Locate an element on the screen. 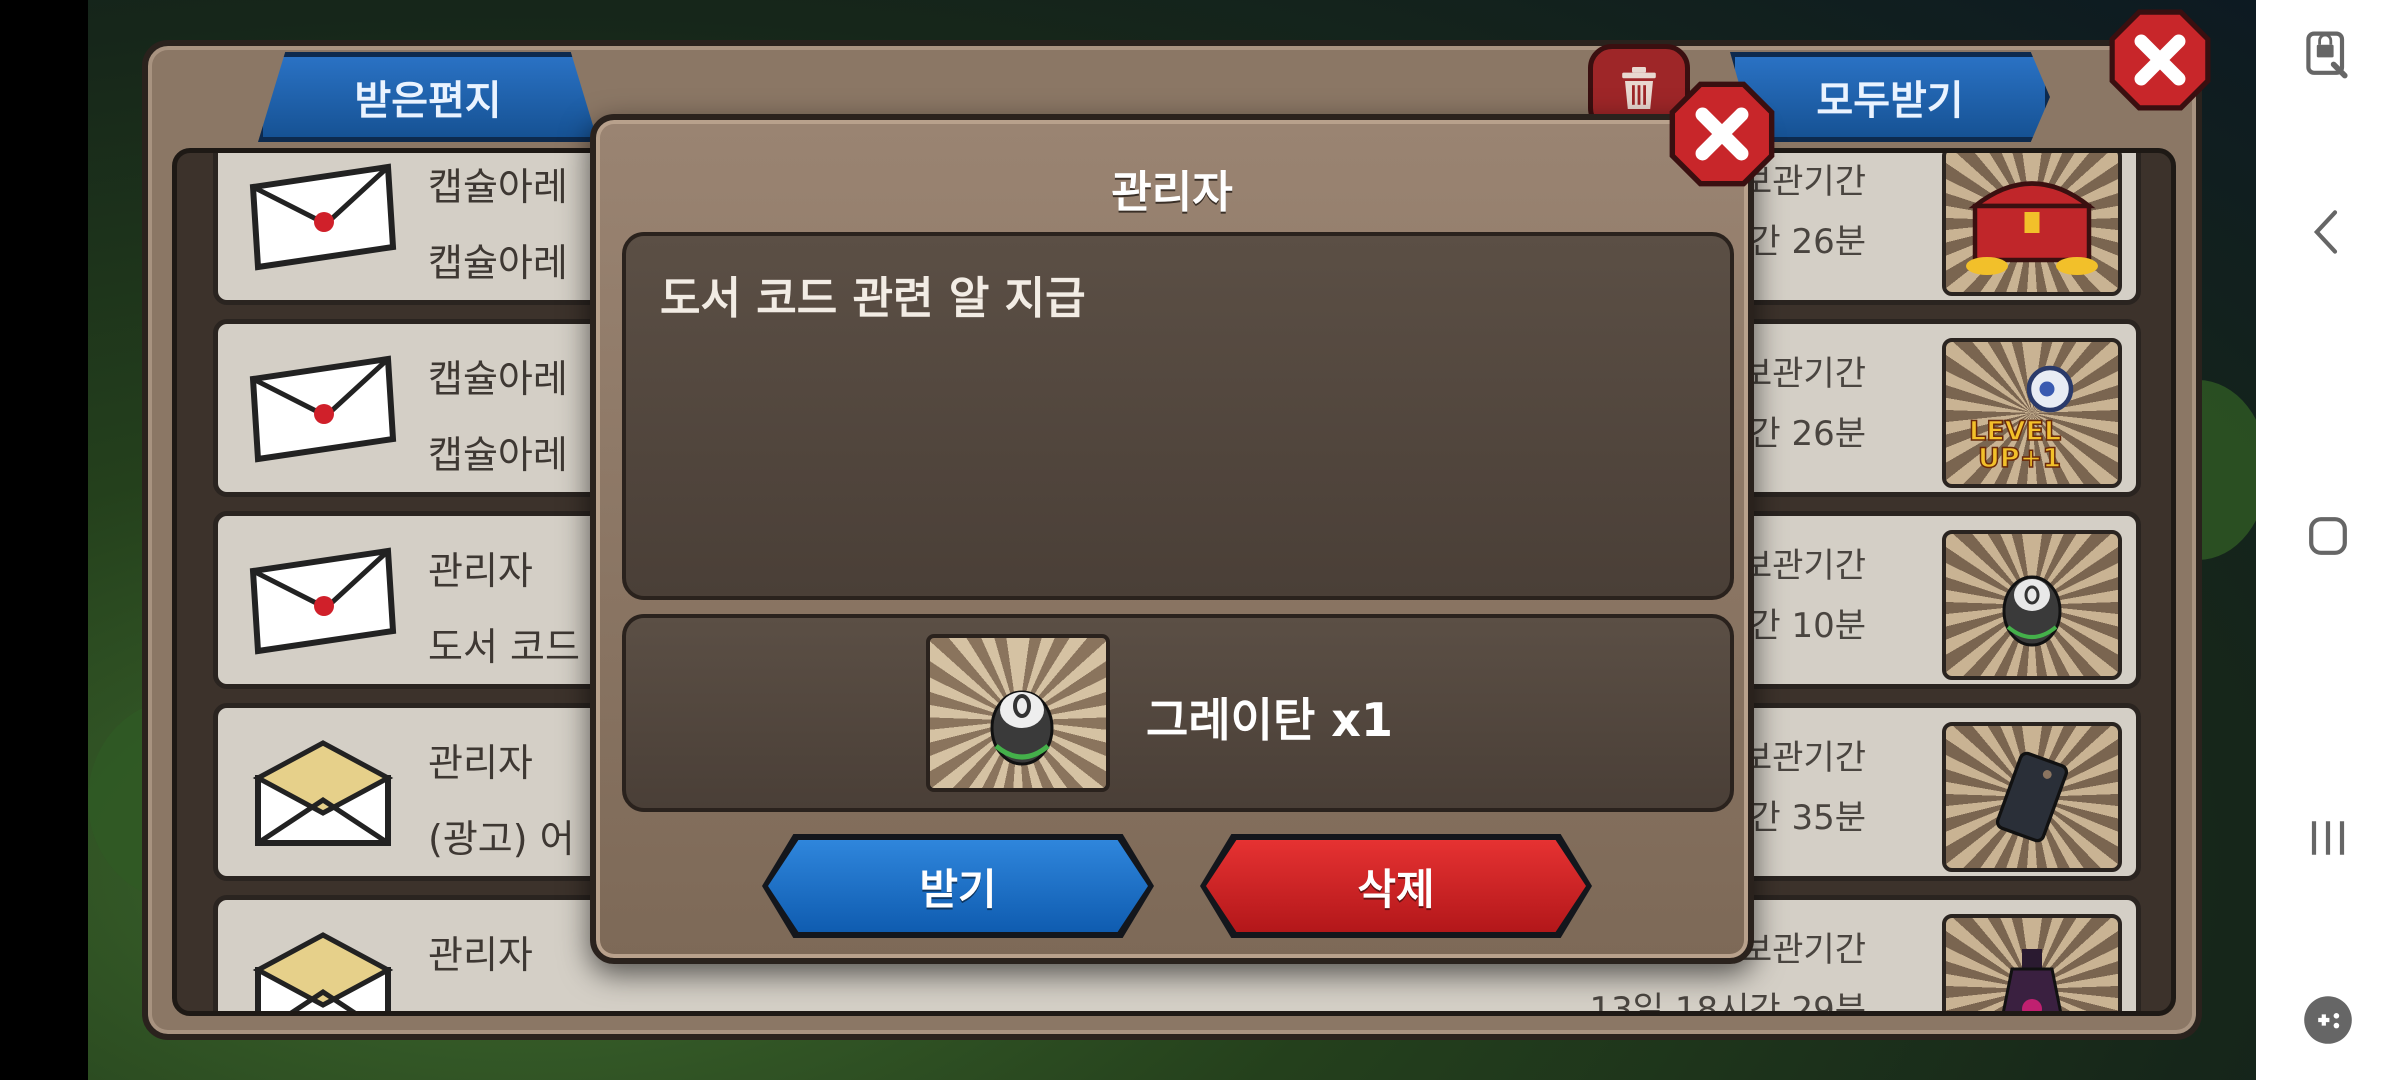  game-tools-icon is located at coordinates (2328, 1020).